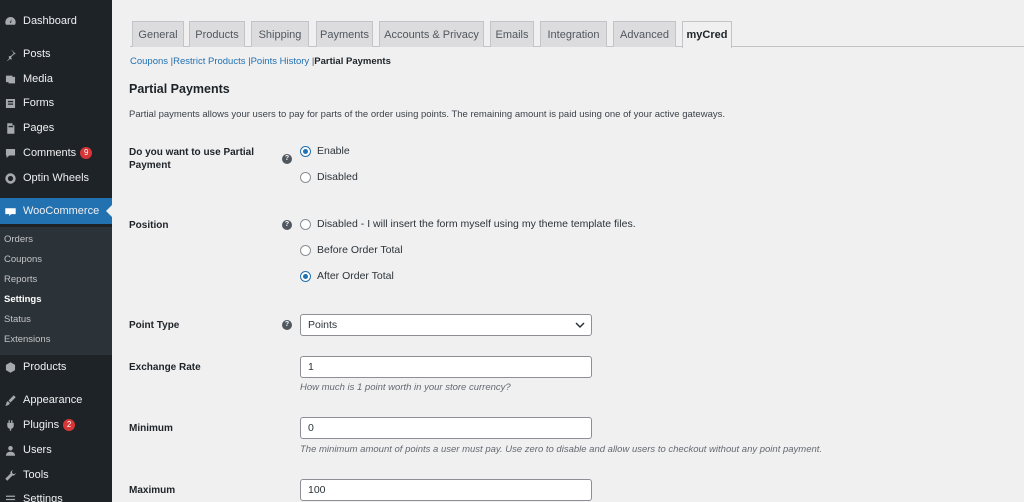  Describe the element at coordinates (311, 428) in the screenshot. I see `input-value: 0` at that location.